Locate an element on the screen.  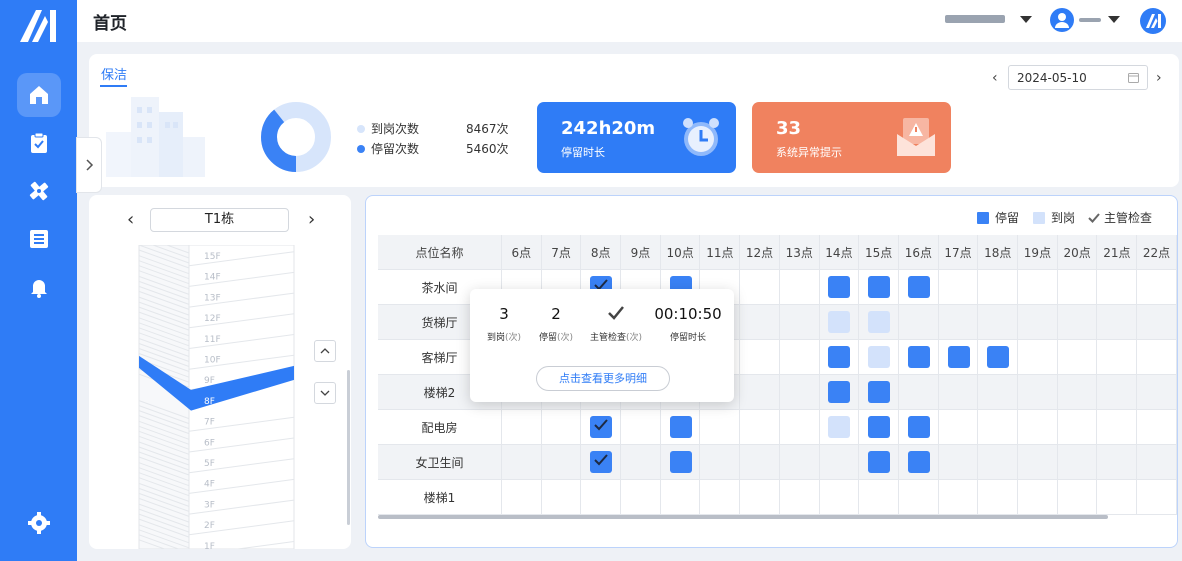
collapse-toggle is located at coordinates (89, 165).